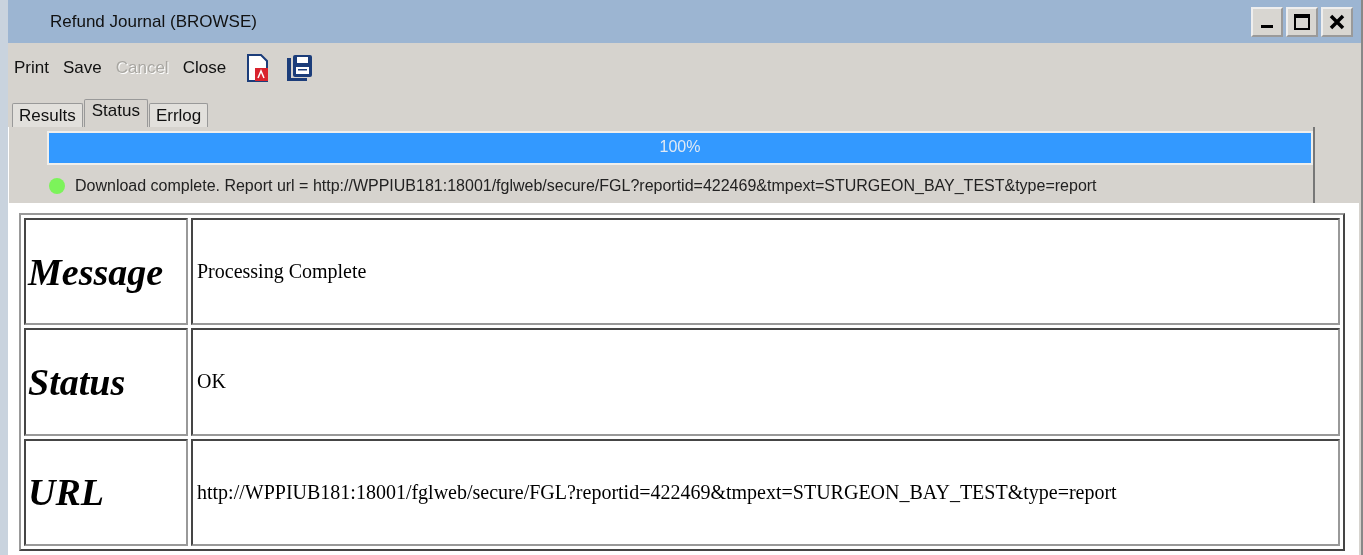  I want to click on maximize-button, so click(1302, 21).